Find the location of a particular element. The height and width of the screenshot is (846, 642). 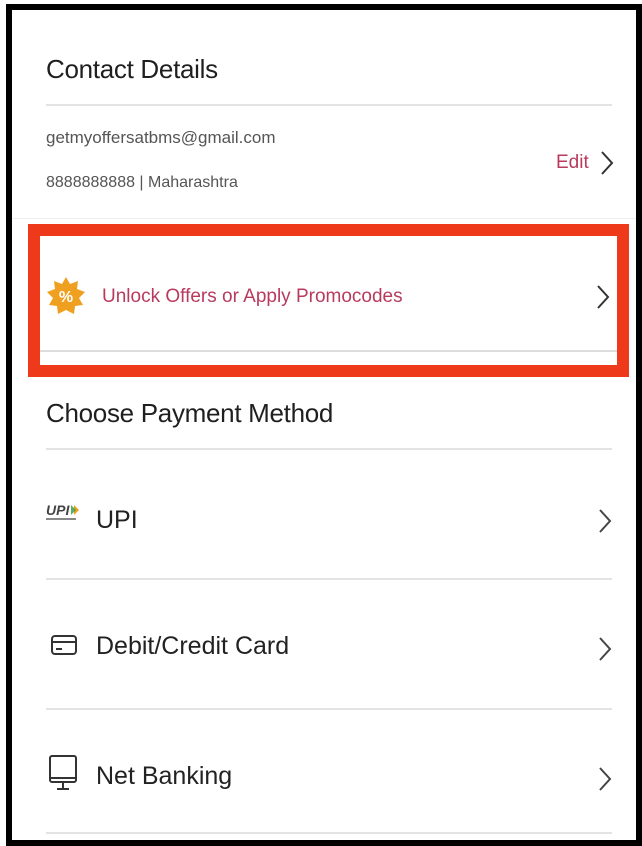

card-label: Debit/Credit Card is located at coordinates (193, 646).